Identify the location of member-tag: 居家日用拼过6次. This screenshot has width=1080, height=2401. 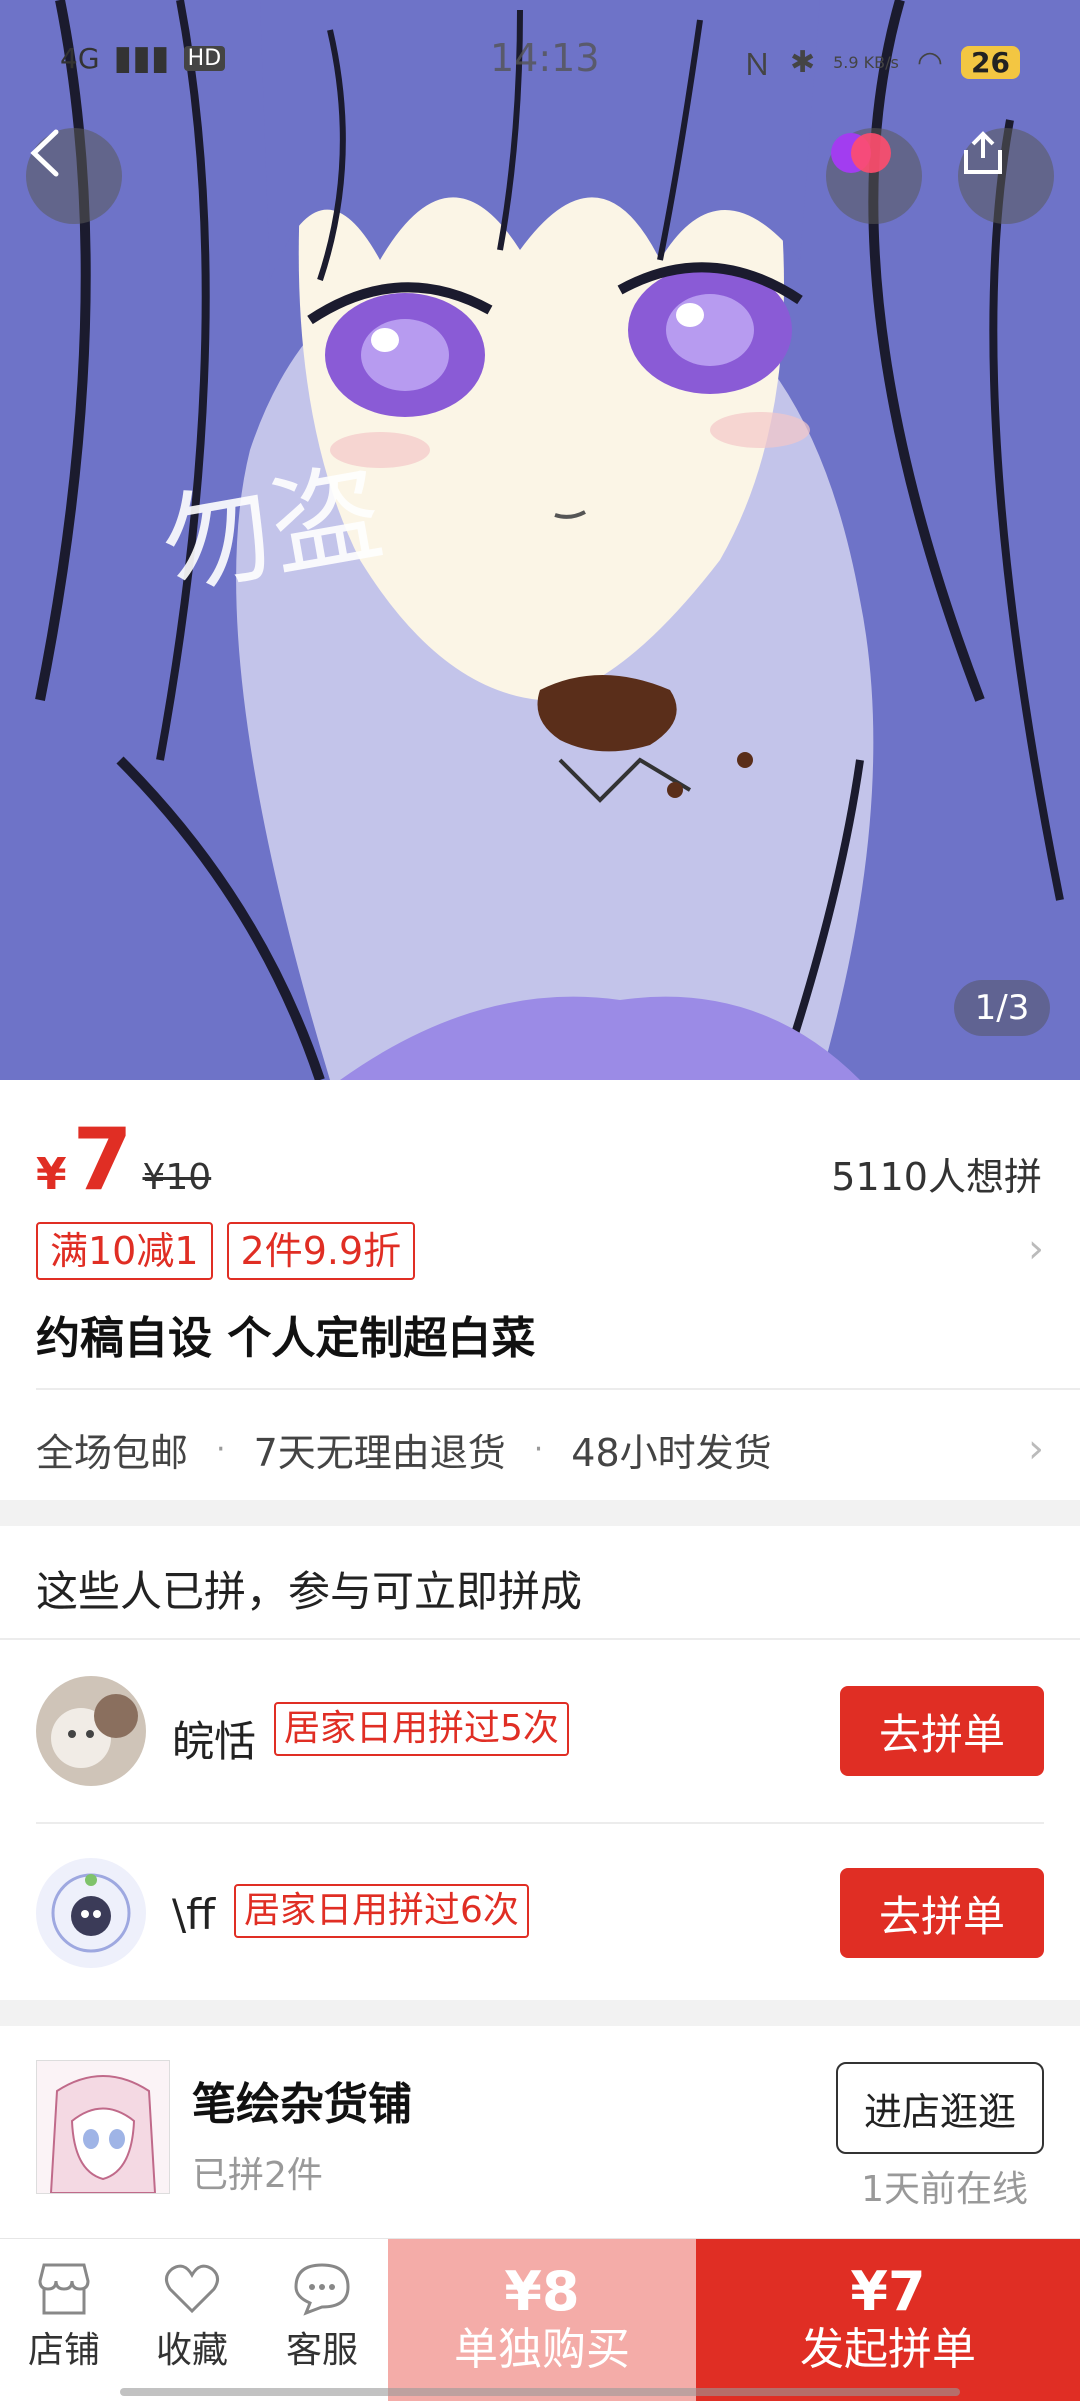
(381, 1911).